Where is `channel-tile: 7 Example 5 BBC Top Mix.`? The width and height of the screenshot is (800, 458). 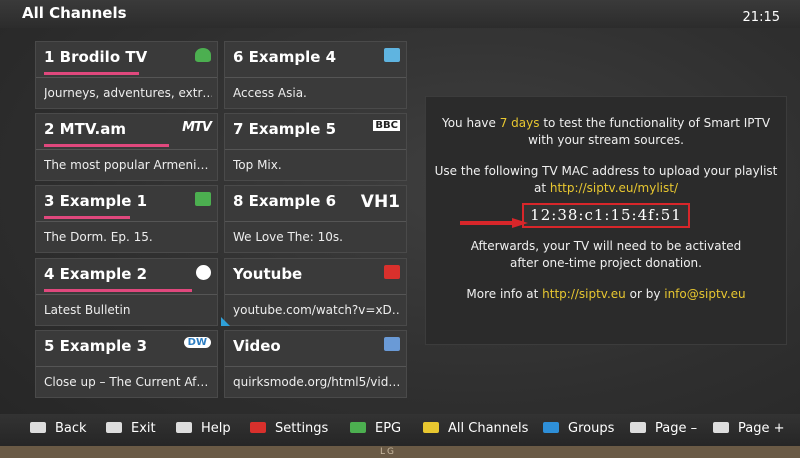 channel-tile: 7 Example 5 BBC Top Mix. is located at coordinates (315, 147).